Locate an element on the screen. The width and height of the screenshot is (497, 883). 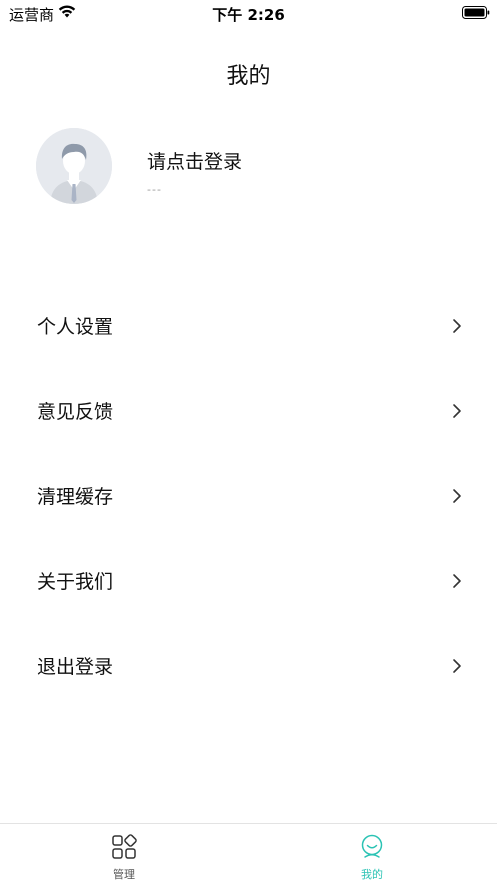
default-user-icon is located at coordinates (74, 166).